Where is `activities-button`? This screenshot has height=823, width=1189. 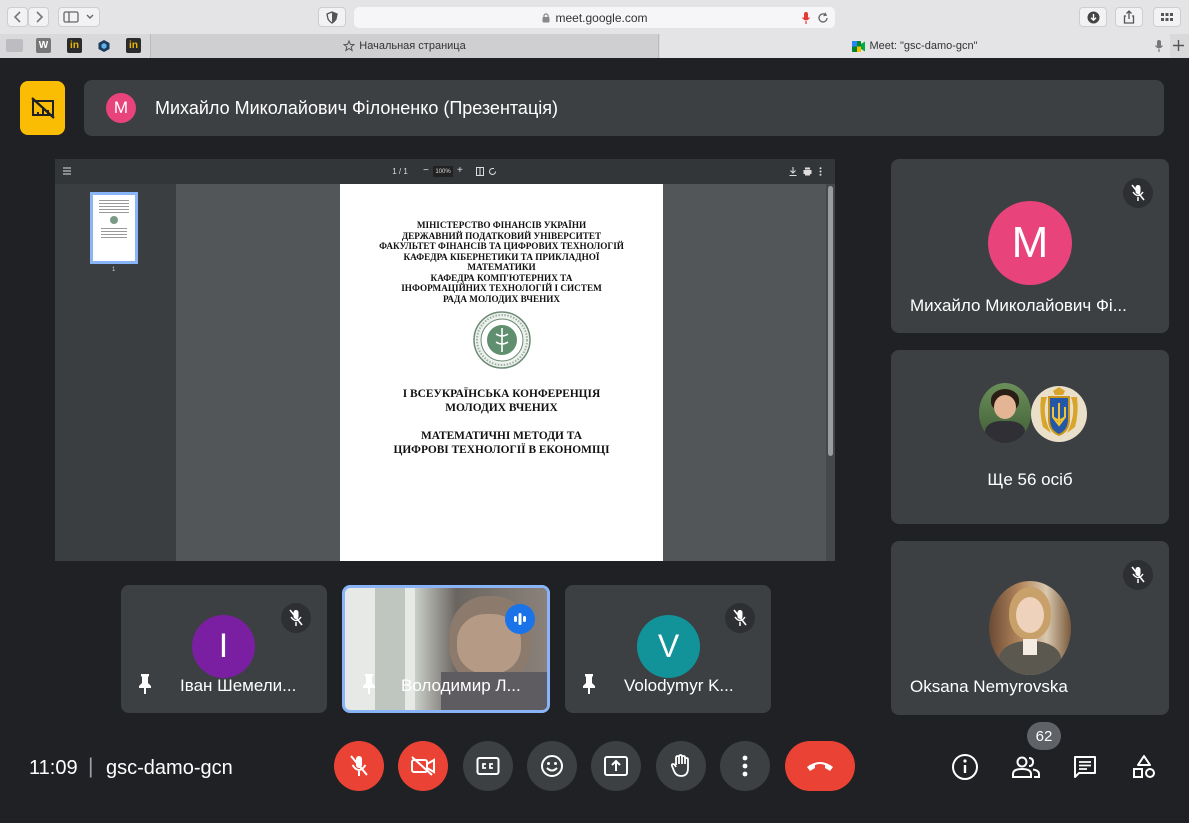 activities-button is located at coordinates (1144, 767).